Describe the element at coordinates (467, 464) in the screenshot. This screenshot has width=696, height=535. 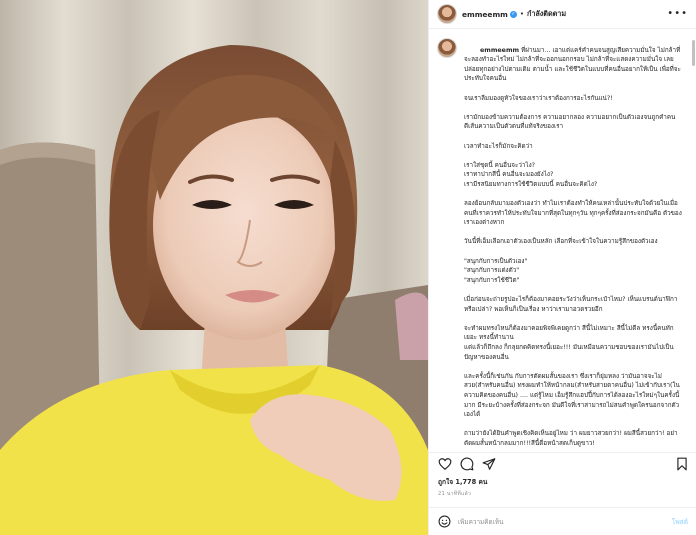
I see `comment-icon` at that location.